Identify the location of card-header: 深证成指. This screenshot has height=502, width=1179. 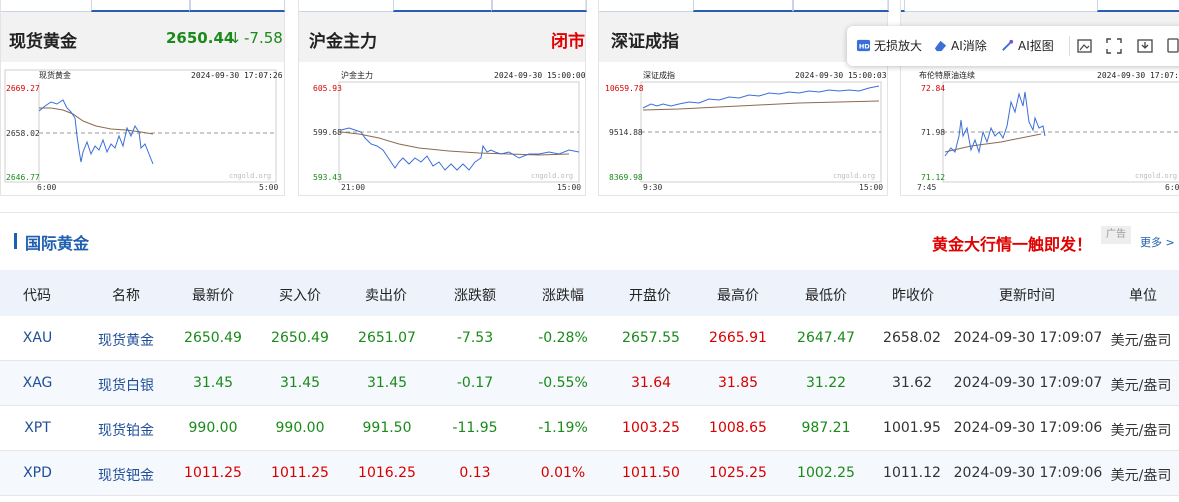
(743, 37).